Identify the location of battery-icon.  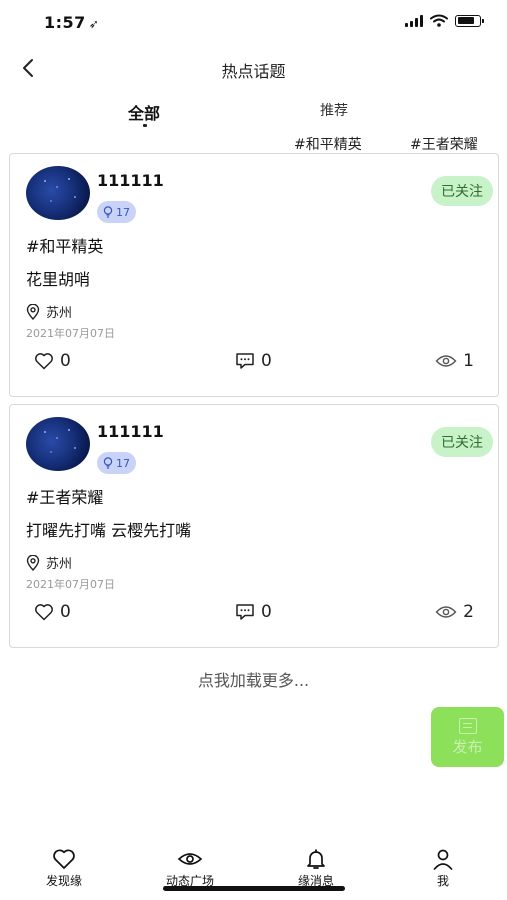
(469, 20).